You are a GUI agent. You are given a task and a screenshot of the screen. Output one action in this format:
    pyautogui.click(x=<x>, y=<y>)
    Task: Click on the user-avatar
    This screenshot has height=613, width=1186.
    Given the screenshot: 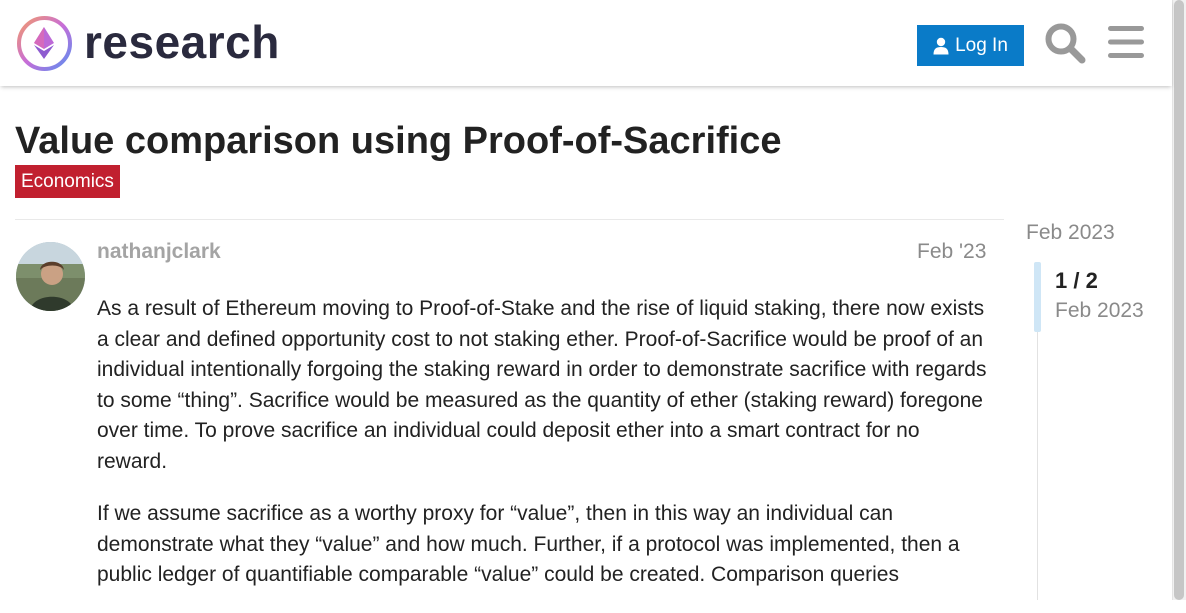 What is the action you would take?
    pyautogui.click(x=50, y=276)
    